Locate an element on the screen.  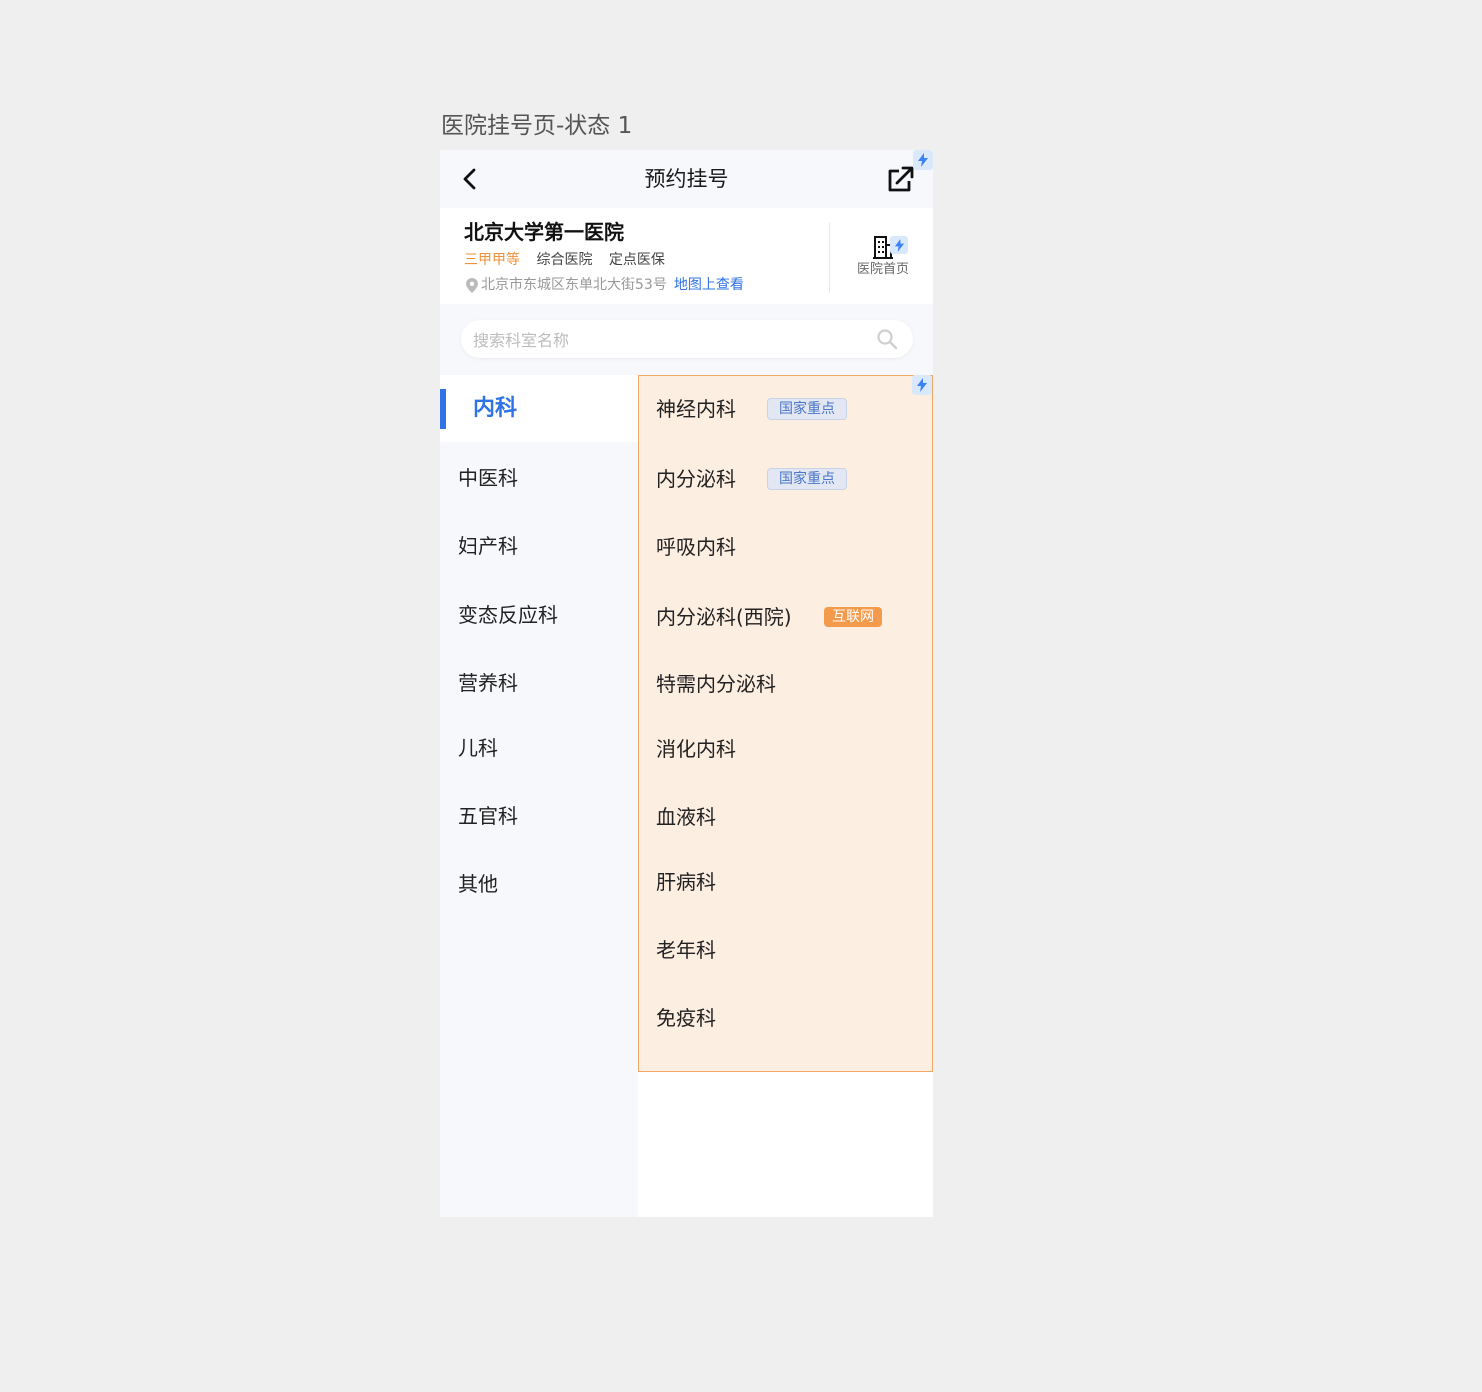
nav-bar: 预约挂号 is located at coordinates (686, 179).